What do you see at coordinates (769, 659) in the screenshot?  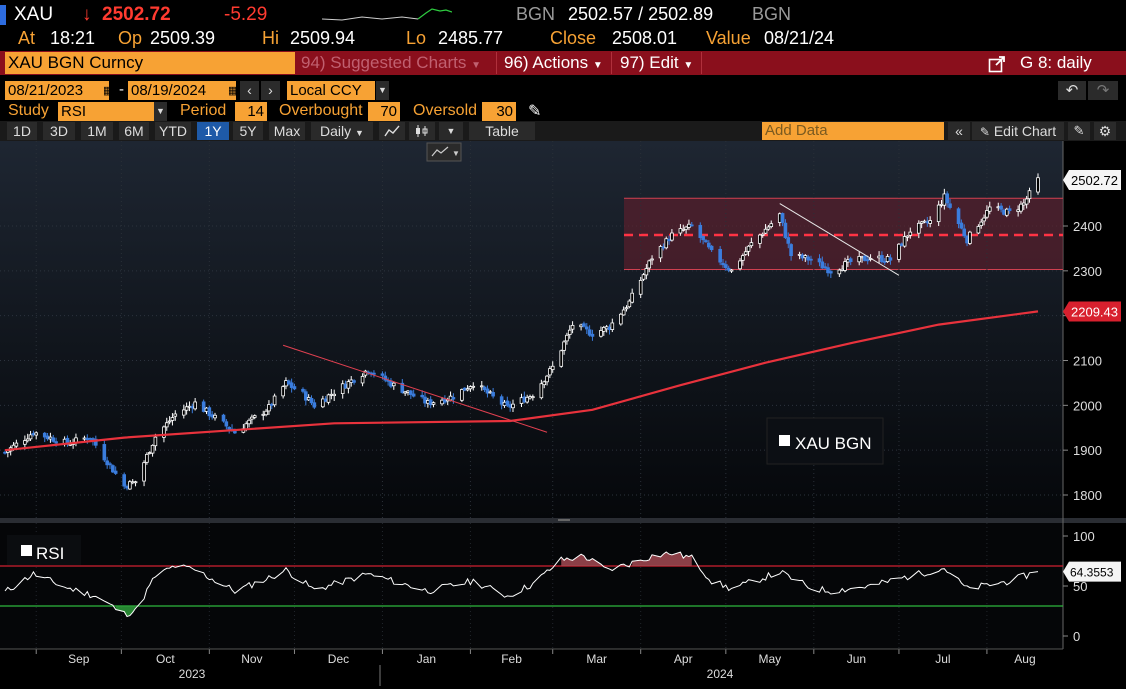 I see `month-label: May` at bounding box center [769, 659].